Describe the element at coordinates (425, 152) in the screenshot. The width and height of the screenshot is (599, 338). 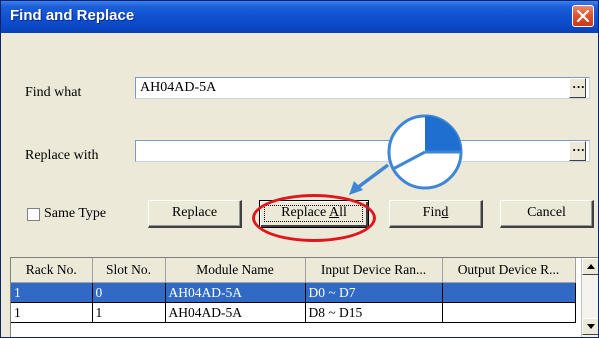
I see `mouse-click-icon` at that location.